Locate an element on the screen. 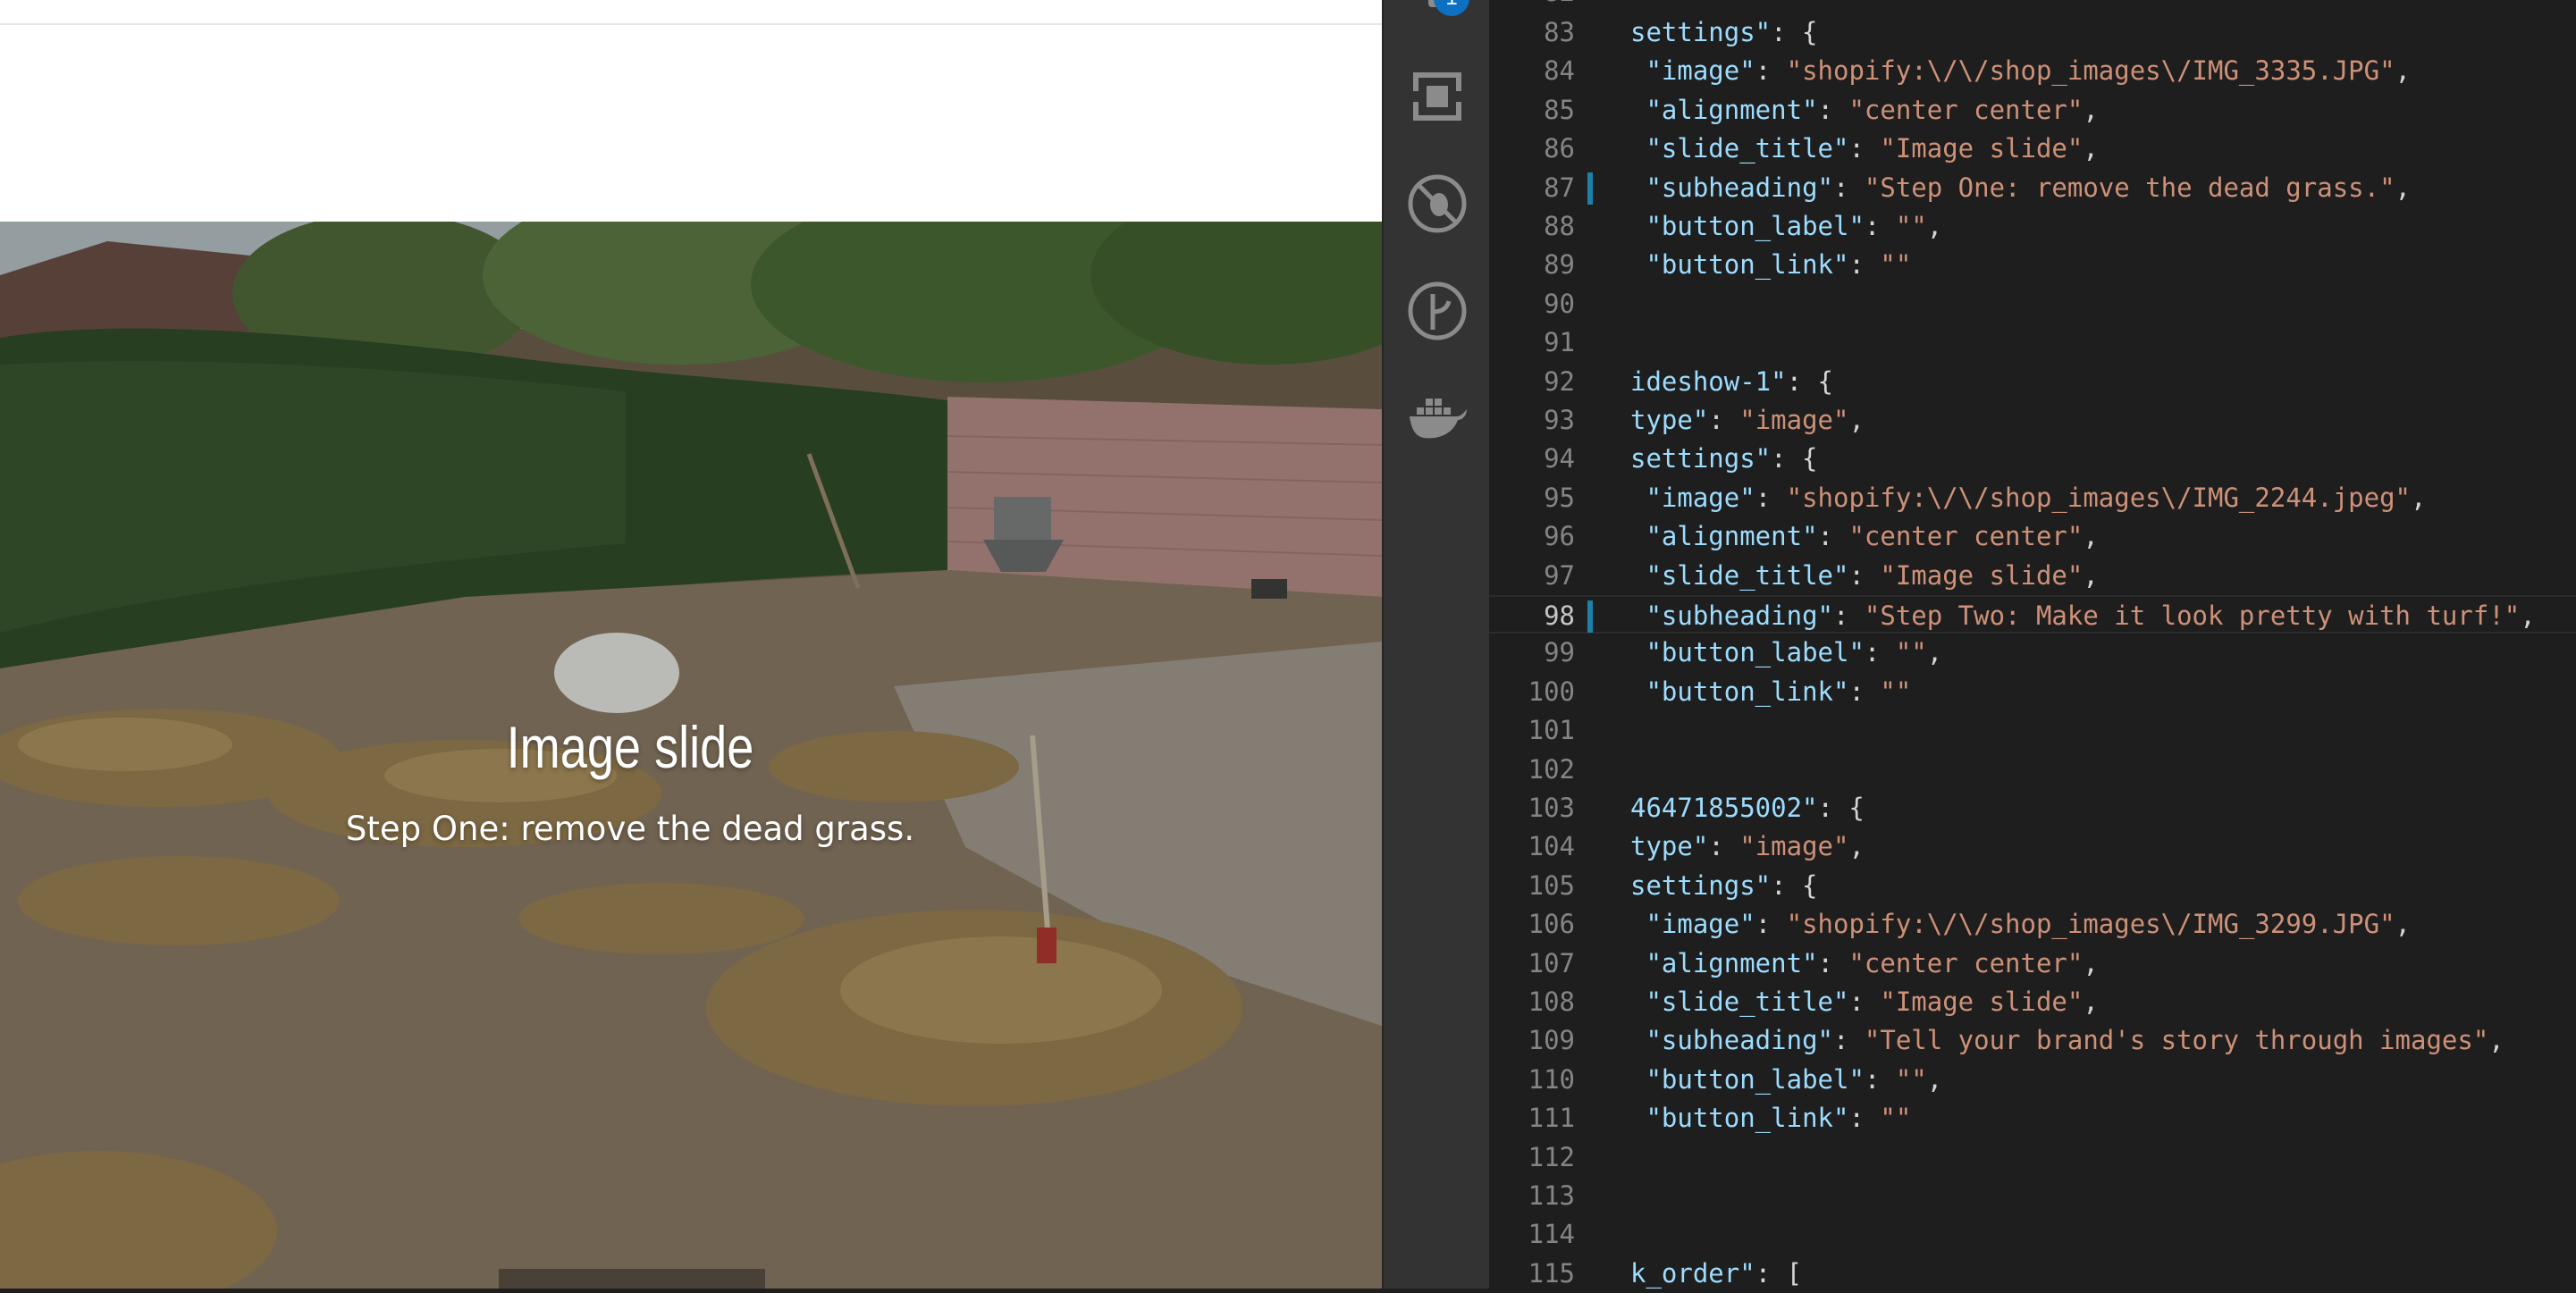 The height and width of the screenshot is (1293, 2576). code-line: 88 "button_label": "", is located at coordinates (2033, 226).